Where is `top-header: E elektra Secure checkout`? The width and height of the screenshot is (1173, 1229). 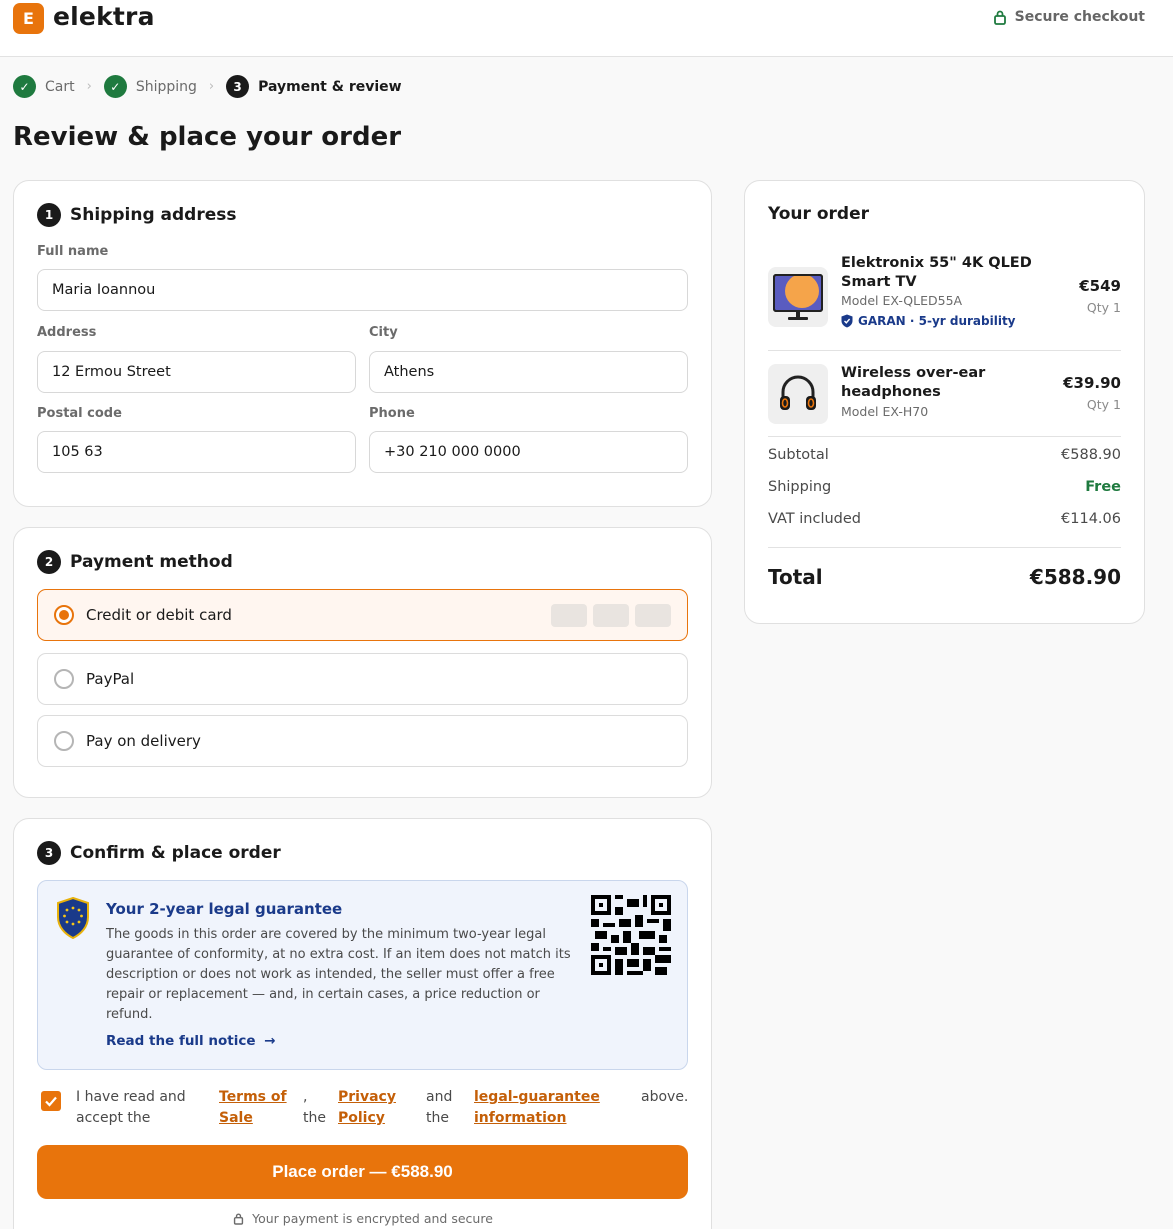 top-header: E elektra Secure checkout is located at coordinates (586, 28).